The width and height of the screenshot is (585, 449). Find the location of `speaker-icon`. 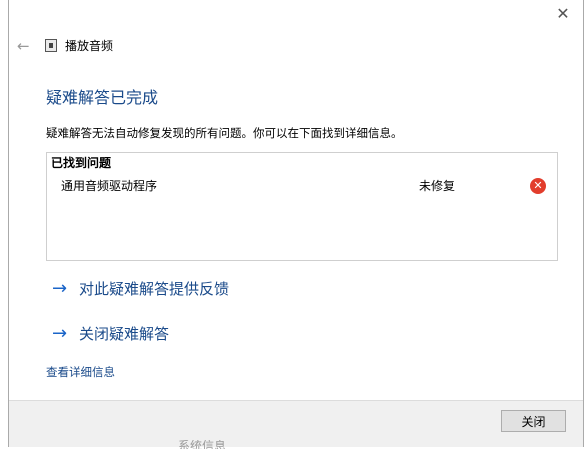

speaker-icon is located at coordinates (51, 45).